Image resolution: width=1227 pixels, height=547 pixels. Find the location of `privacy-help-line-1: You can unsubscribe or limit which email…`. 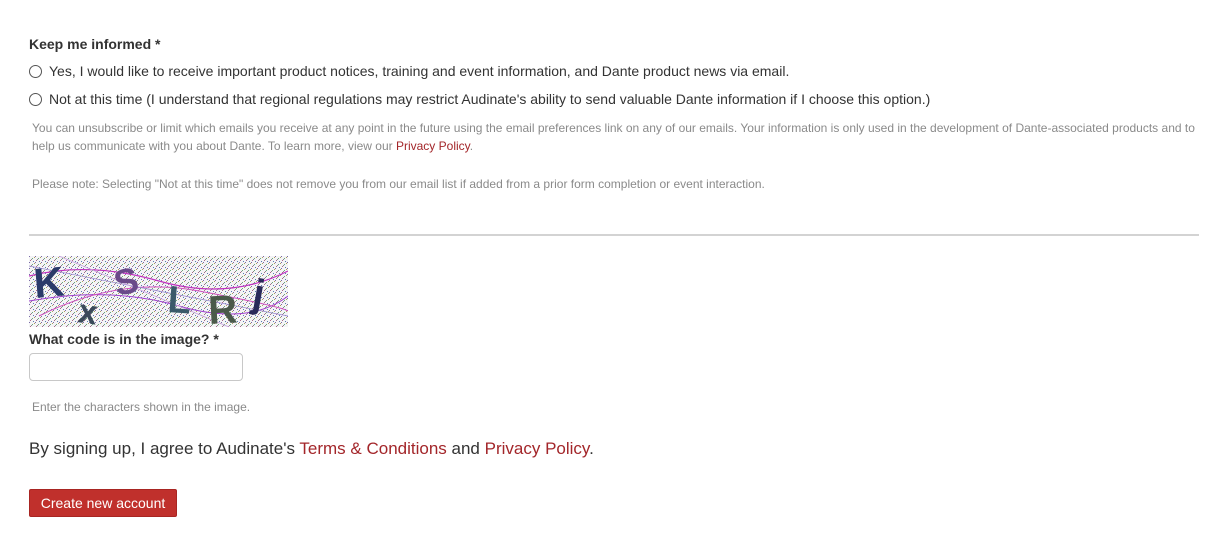

privacy-help-line-1: You can unsubscribe or limit which email… is located at coordinates (613, 128).